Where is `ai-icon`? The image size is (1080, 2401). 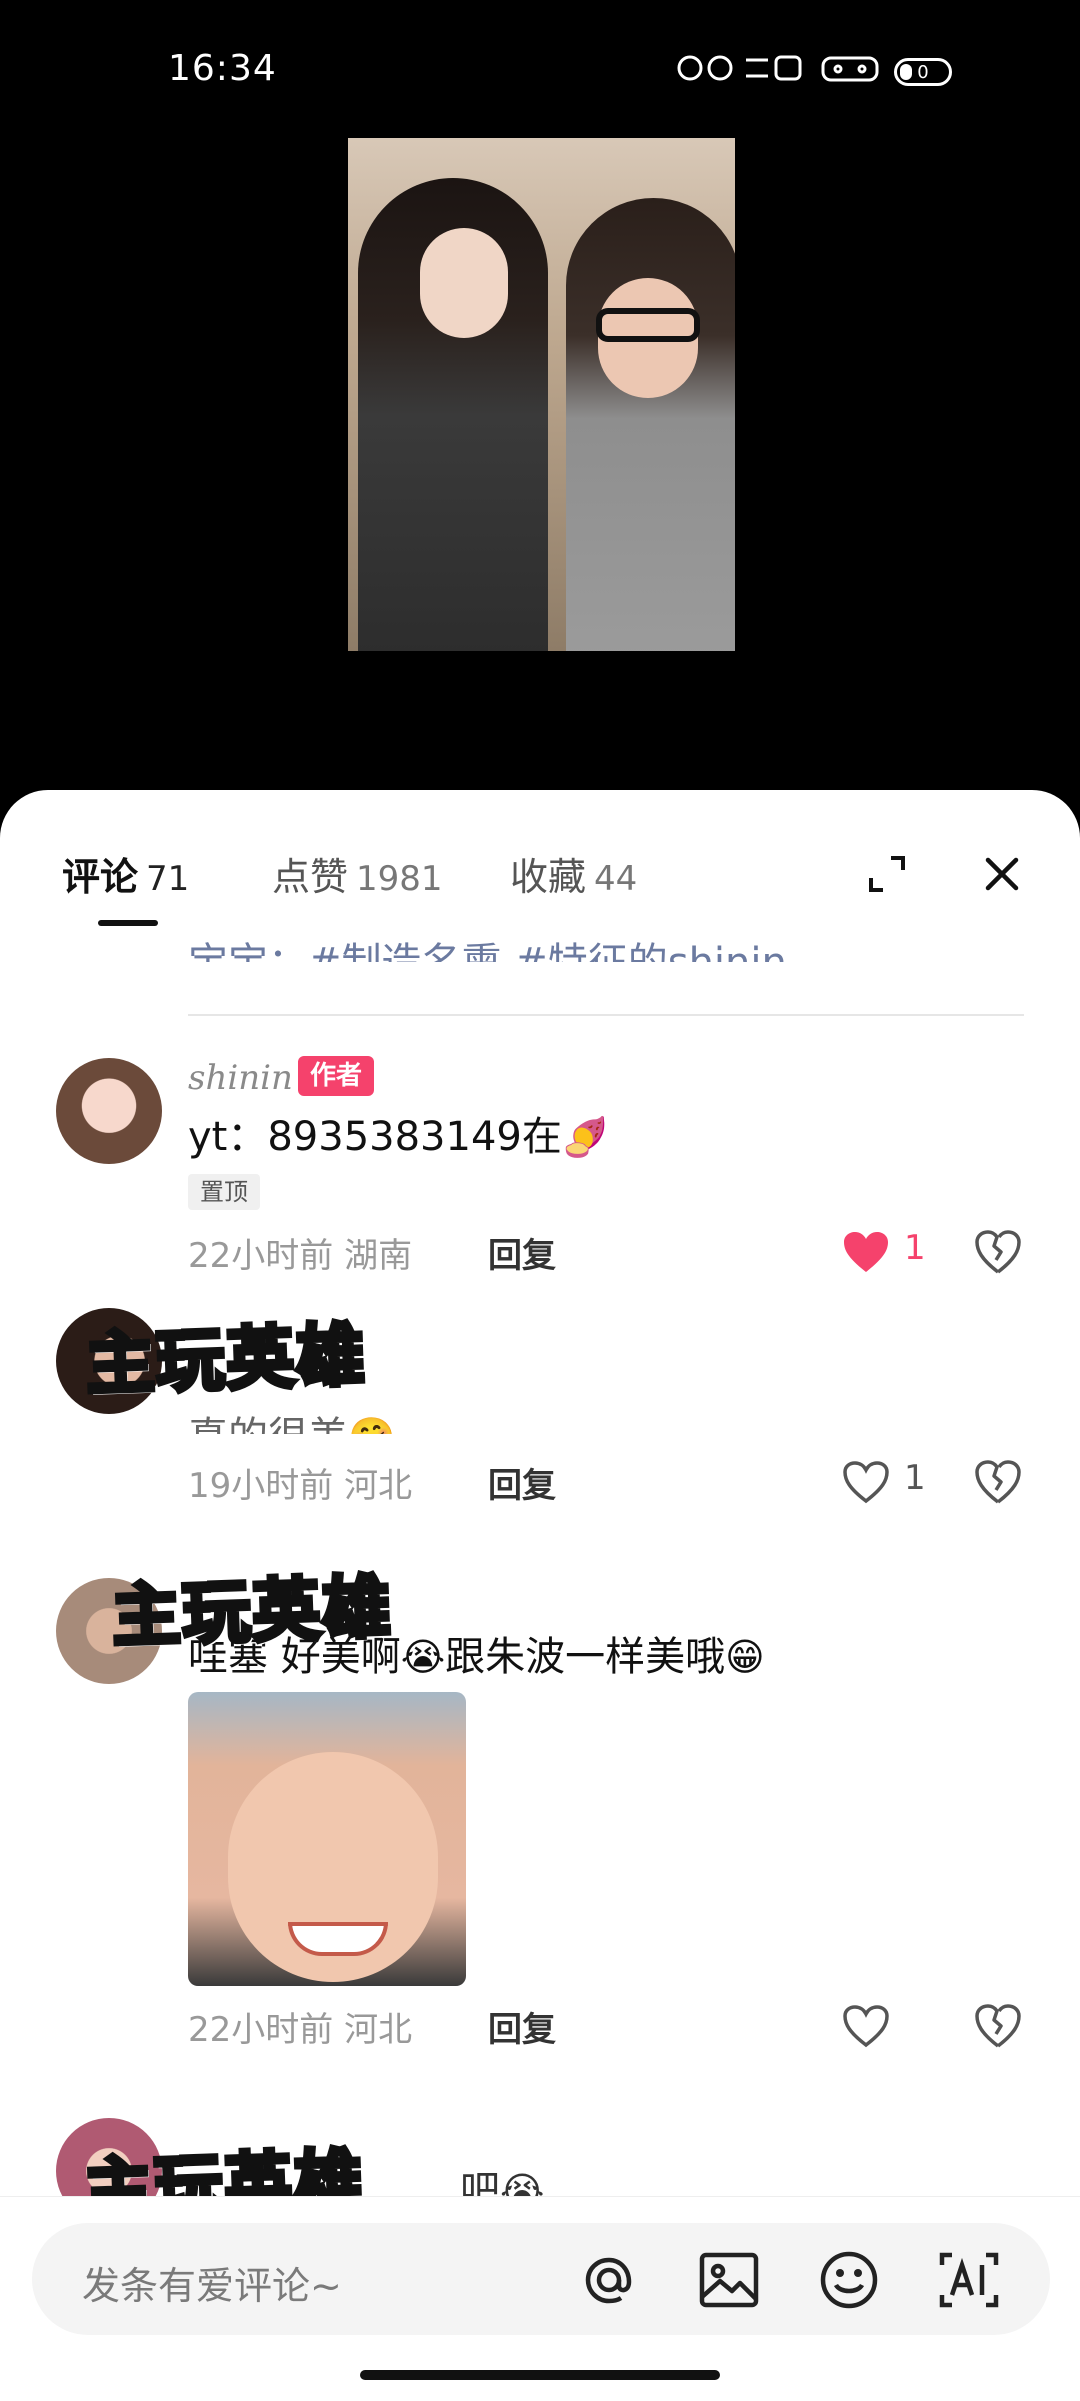
ai-icon is located at coordinates (969, 2280).